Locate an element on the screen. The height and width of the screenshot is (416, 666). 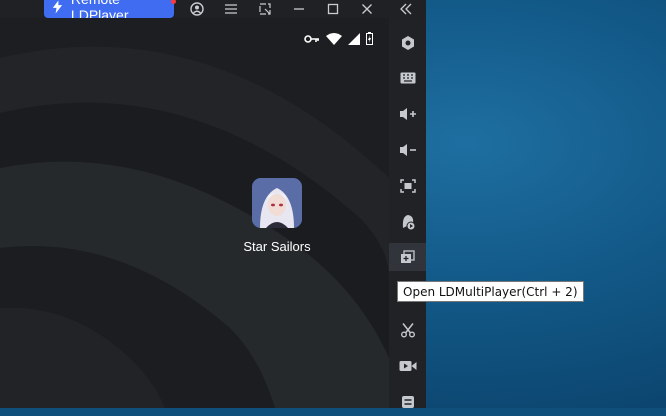
popout-icon is located at coordinates (265, 9).